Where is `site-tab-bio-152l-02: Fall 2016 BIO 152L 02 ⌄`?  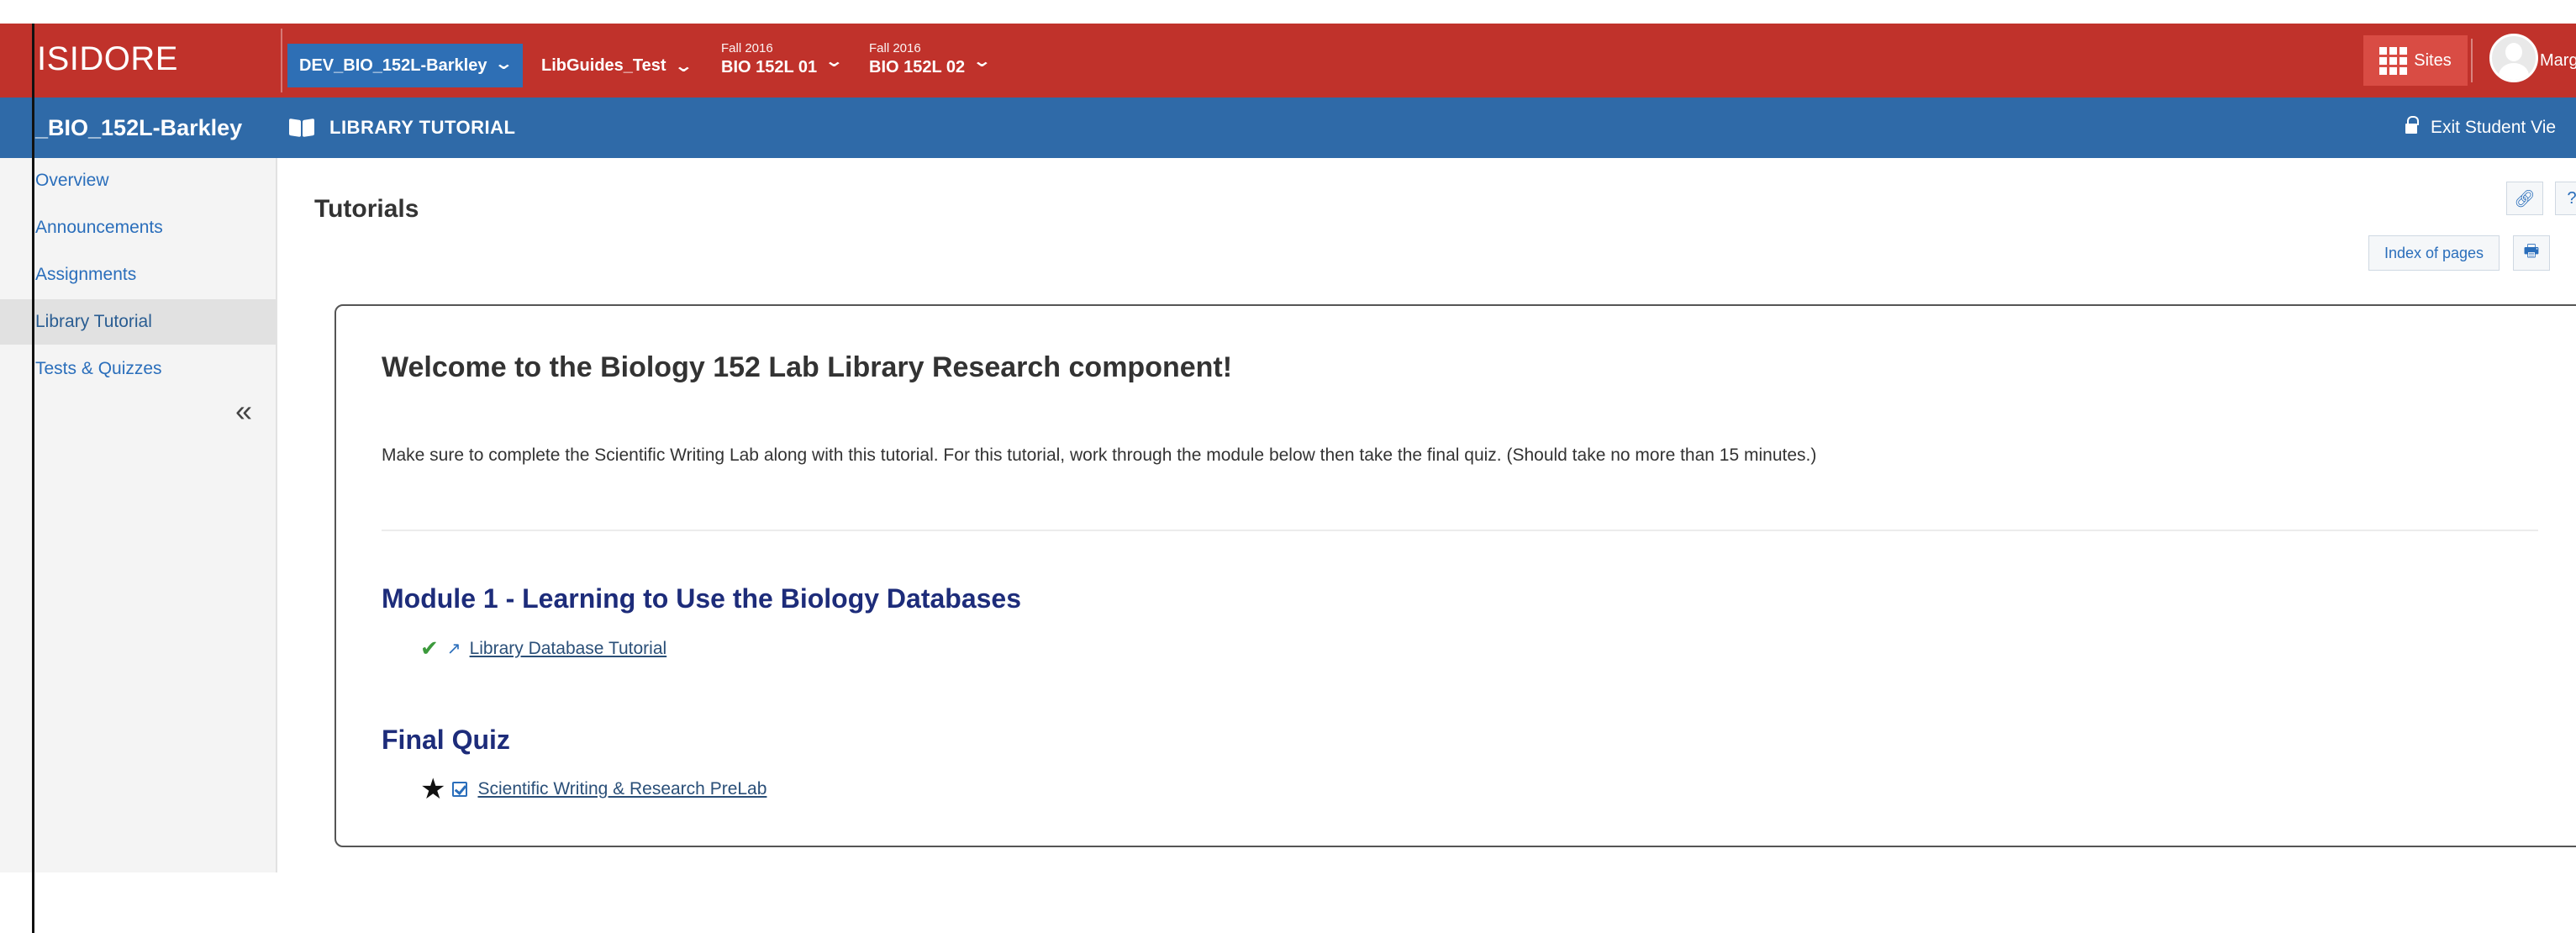 site-tab-bio-152l-02: Fall 2016 BIO 152L 02 ⌄ is located at coordinates (931, 61).